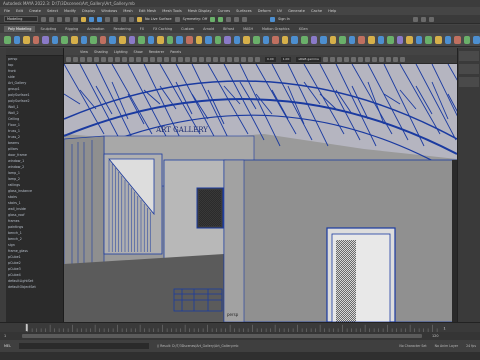  Describe the element at coordinates (35, 11) in the screenshot. I see `menu-create: Create` at that location.